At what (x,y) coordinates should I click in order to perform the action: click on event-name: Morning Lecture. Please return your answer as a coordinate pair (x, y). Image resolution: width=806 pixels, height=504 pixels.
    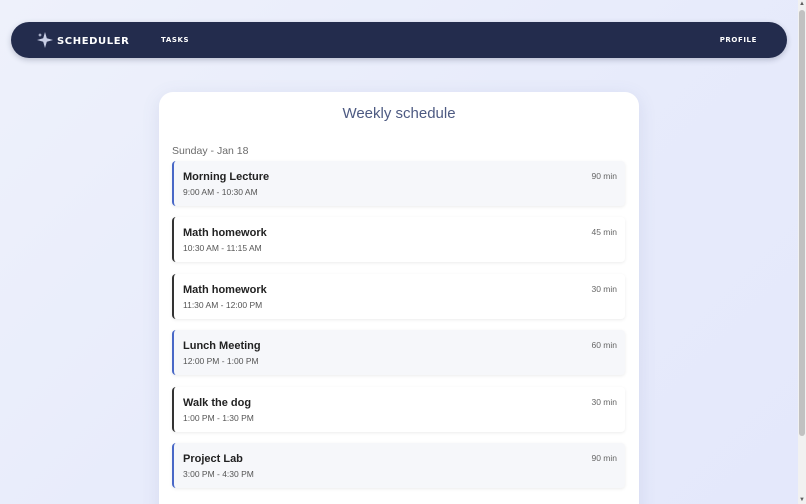
    Looking at the image, I should click on (226, 177).